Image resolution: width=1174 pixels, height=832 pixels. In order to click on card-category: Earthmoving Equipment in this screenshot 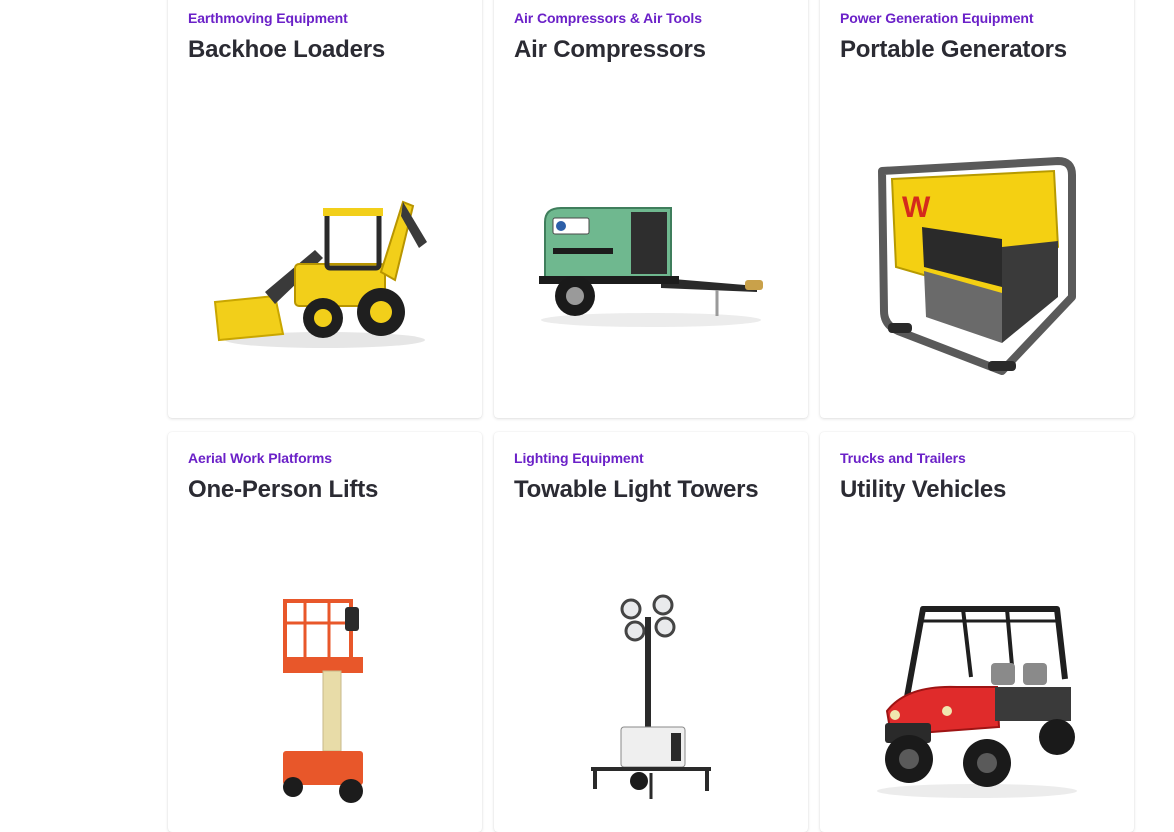, I will do `click(268, 18)`.